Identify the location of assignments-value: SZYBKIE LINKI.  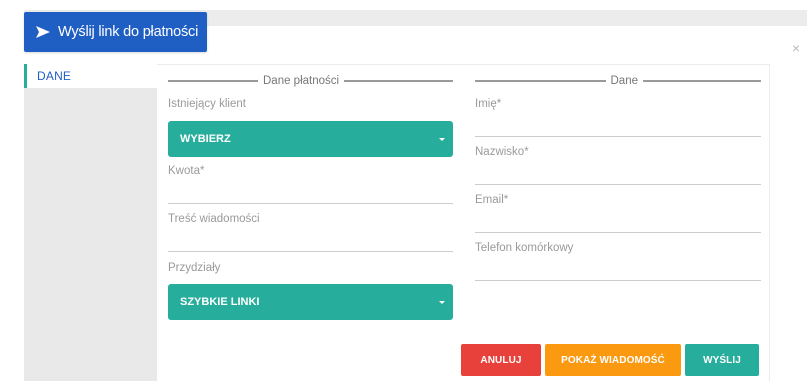
(220, 302).